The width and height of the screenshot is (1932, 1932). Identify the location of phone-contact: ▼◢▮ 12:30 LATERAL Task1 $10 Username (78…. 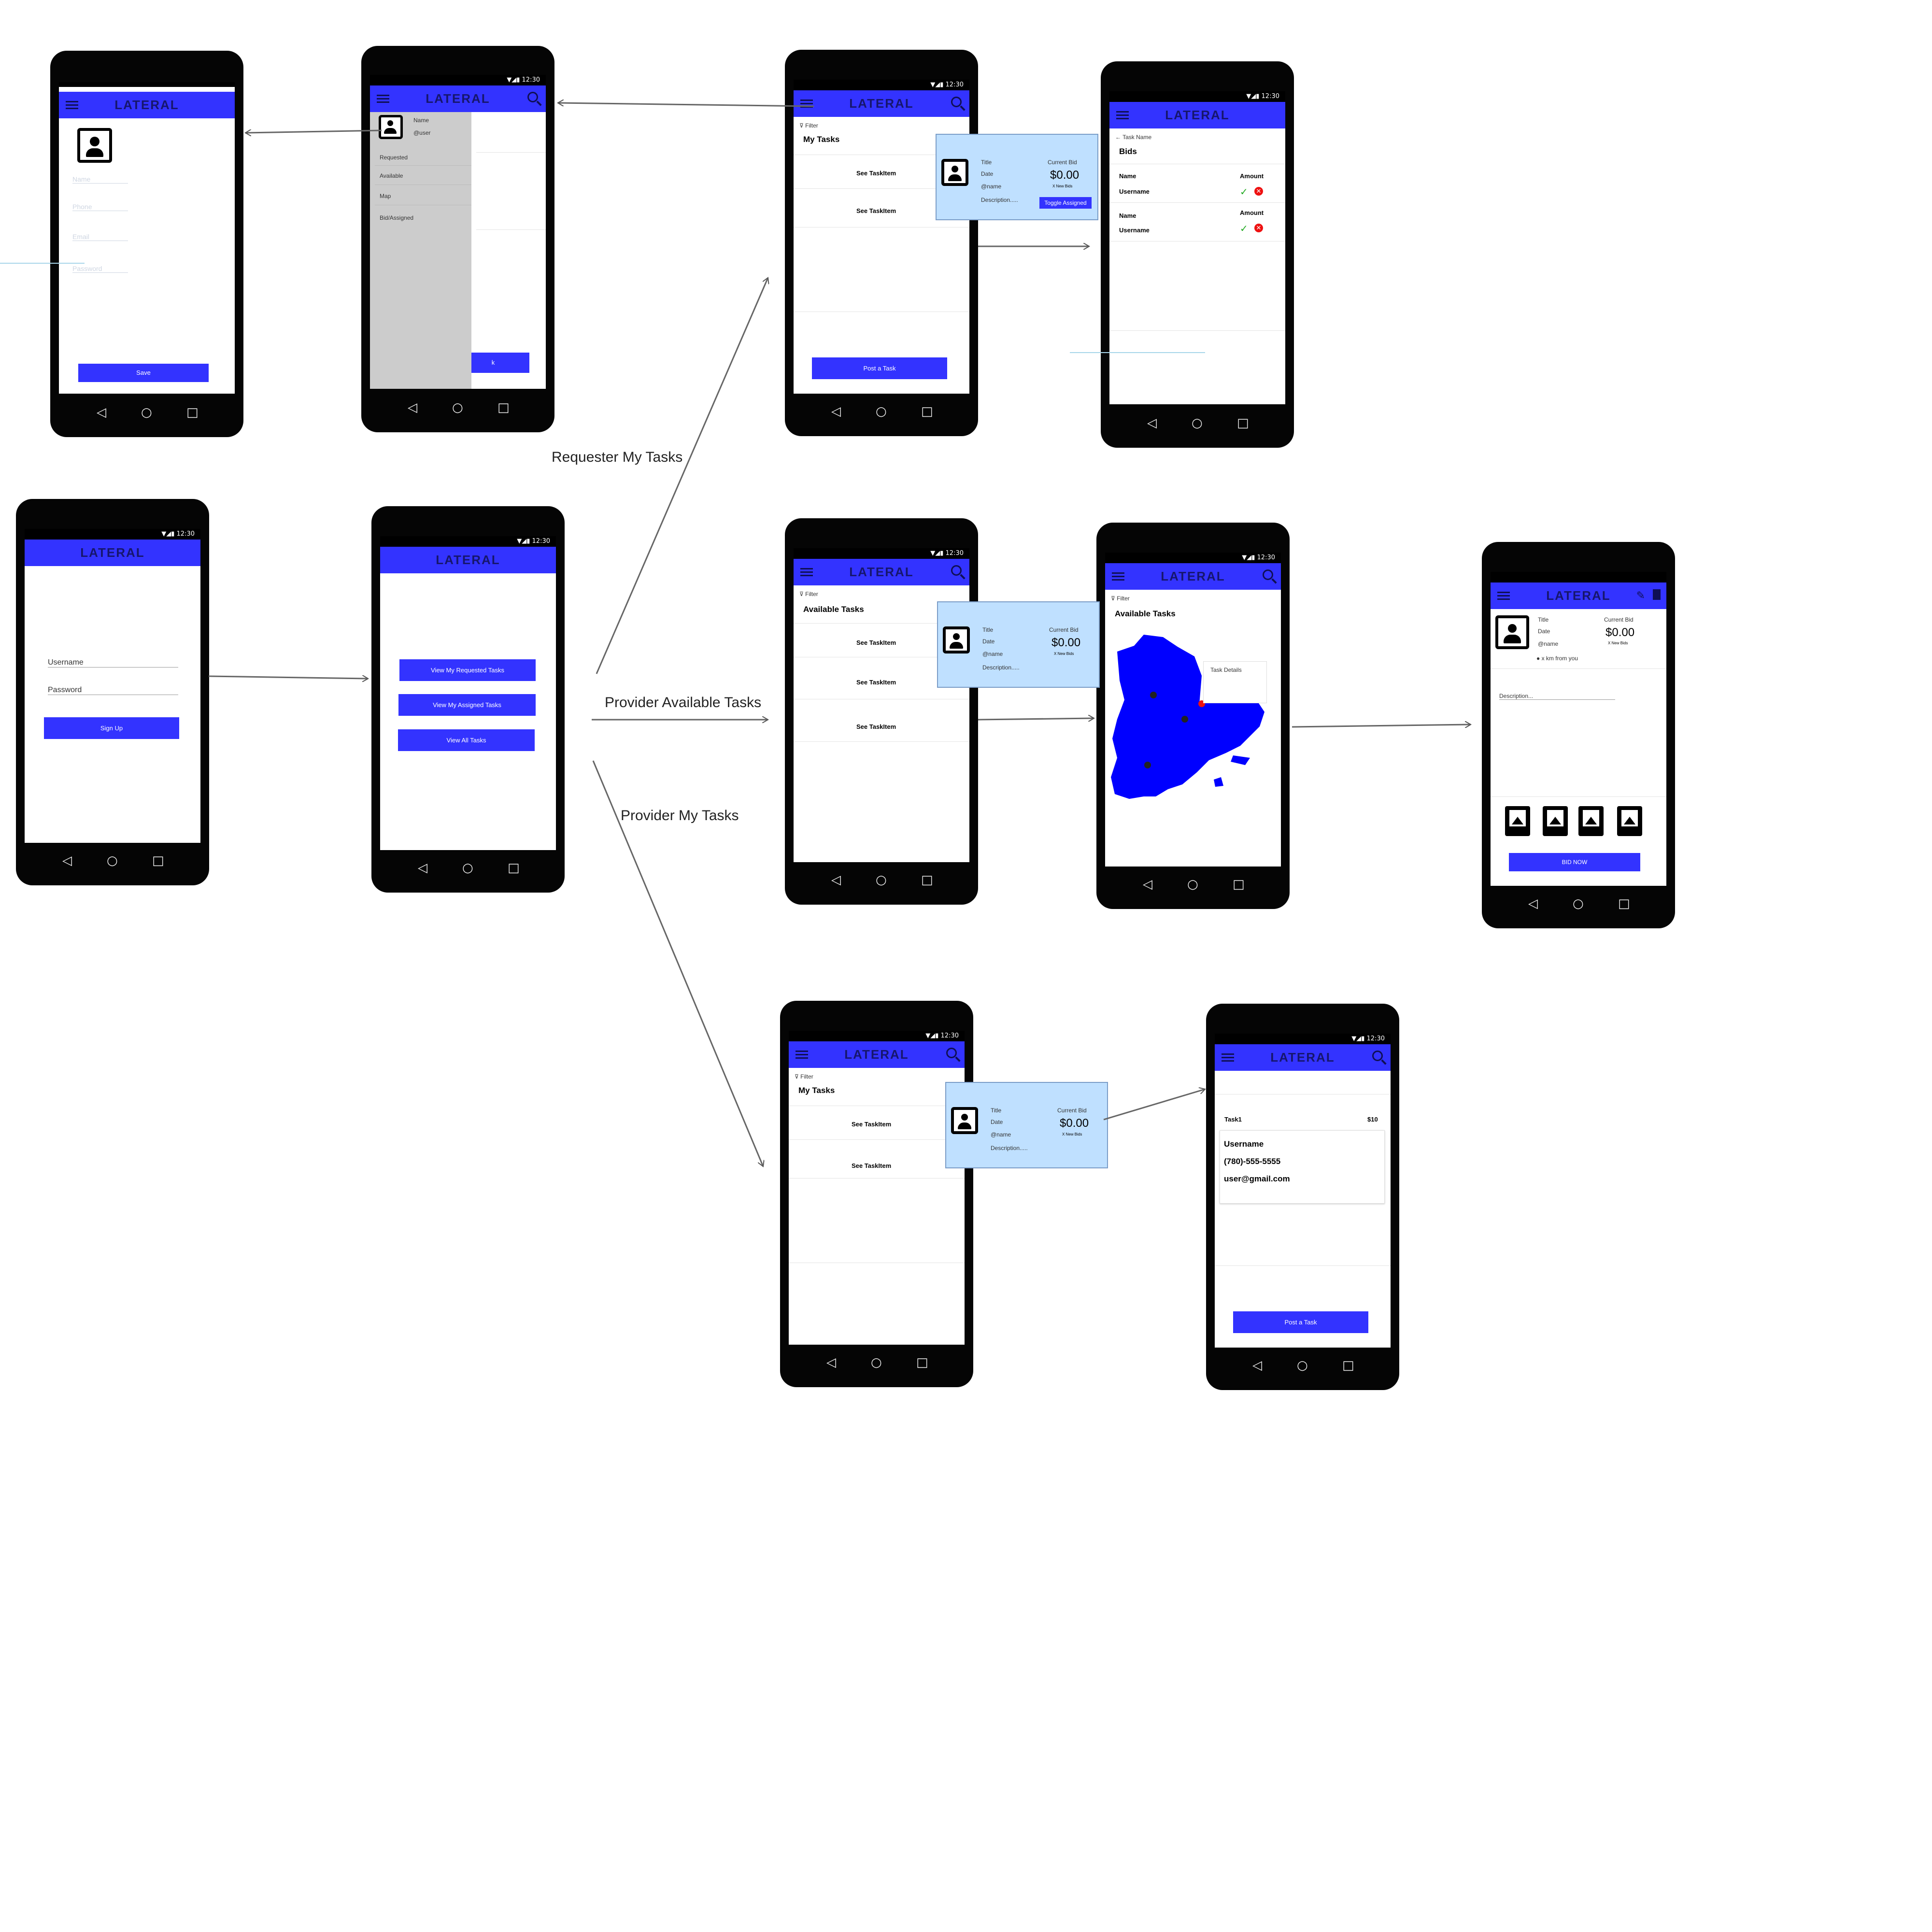
(1302, 1197).